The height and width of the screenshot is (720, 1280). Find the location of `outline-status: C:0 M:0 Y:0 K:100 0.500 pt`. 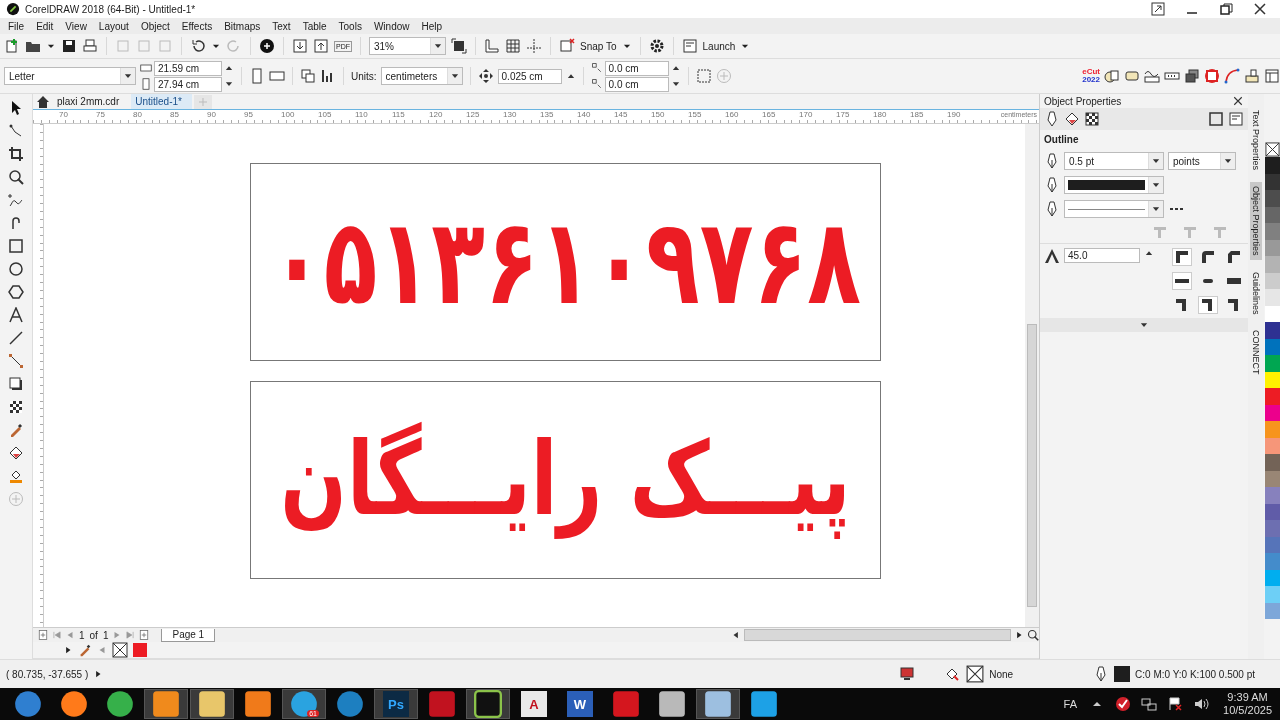

outline-status: C:0 M:0 Y:0 K:100 0.500 pt is located at coordinates (1195, 674).